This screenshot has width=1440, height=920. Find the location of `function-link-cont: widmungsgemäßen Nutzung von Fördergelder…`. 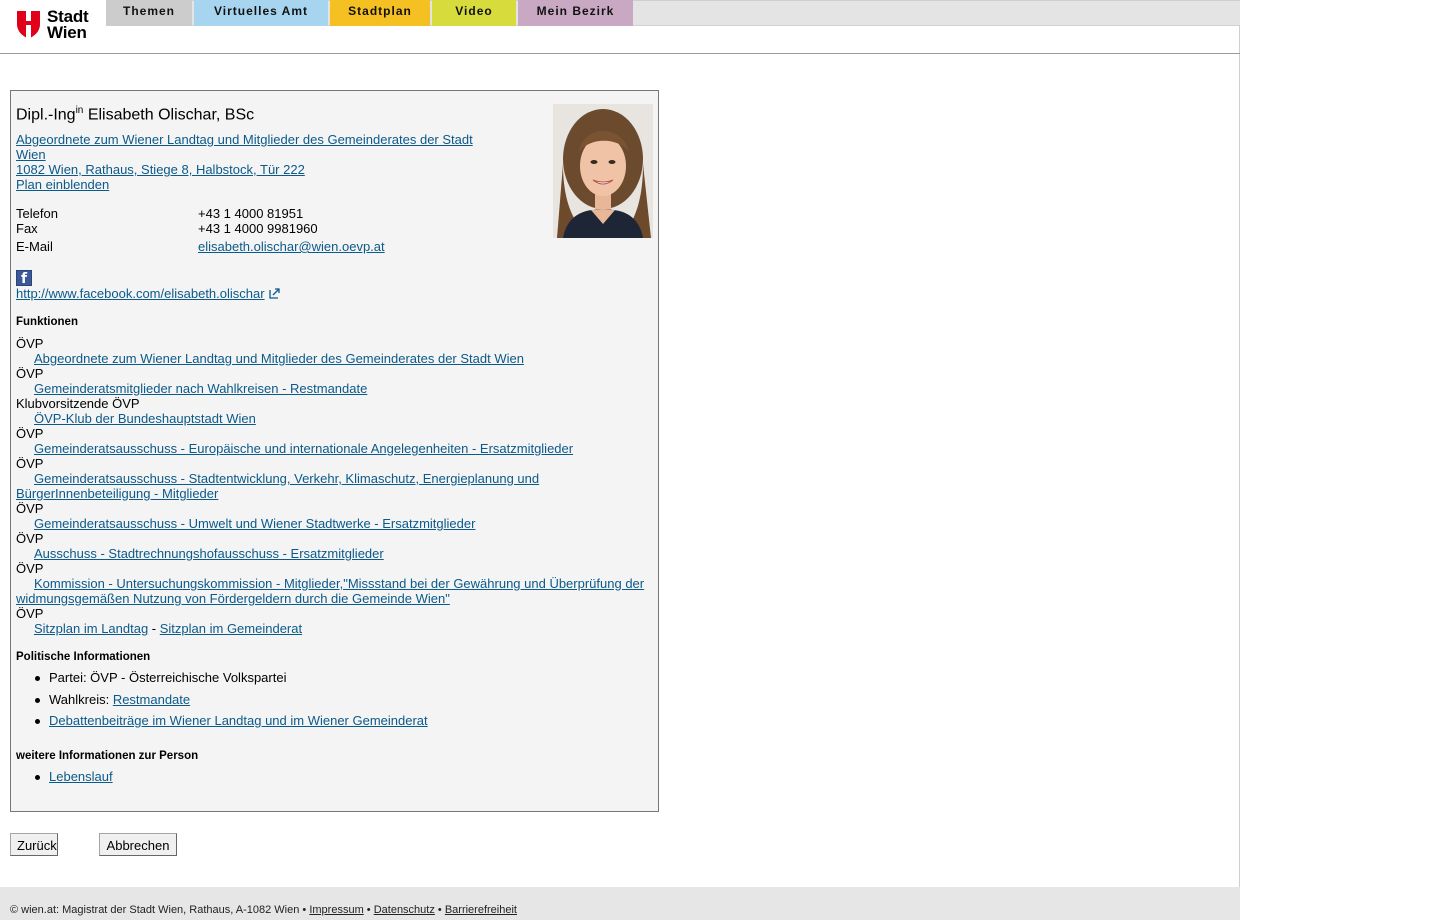

function-link-cont: widmungsgemäßen Nutzung von Fördergelder… is located at coordinates (233, 598).